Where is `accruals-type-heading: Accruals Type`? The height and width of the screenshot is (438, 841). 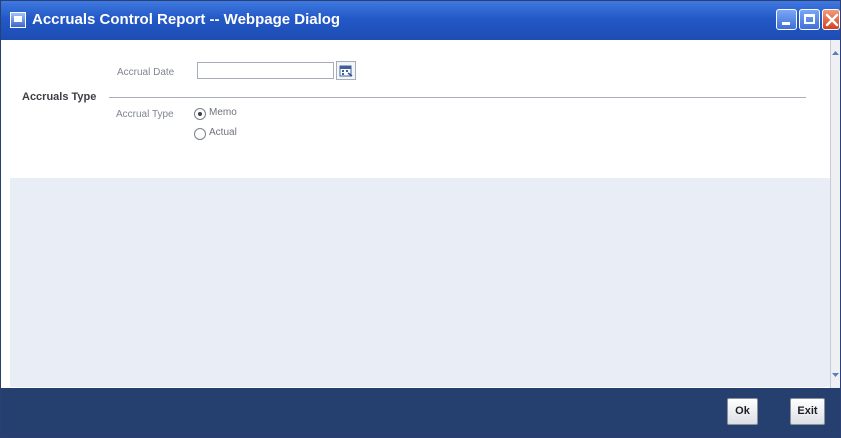
accruals-type-heading: Accruals Type is located at coordinates (59, 97).